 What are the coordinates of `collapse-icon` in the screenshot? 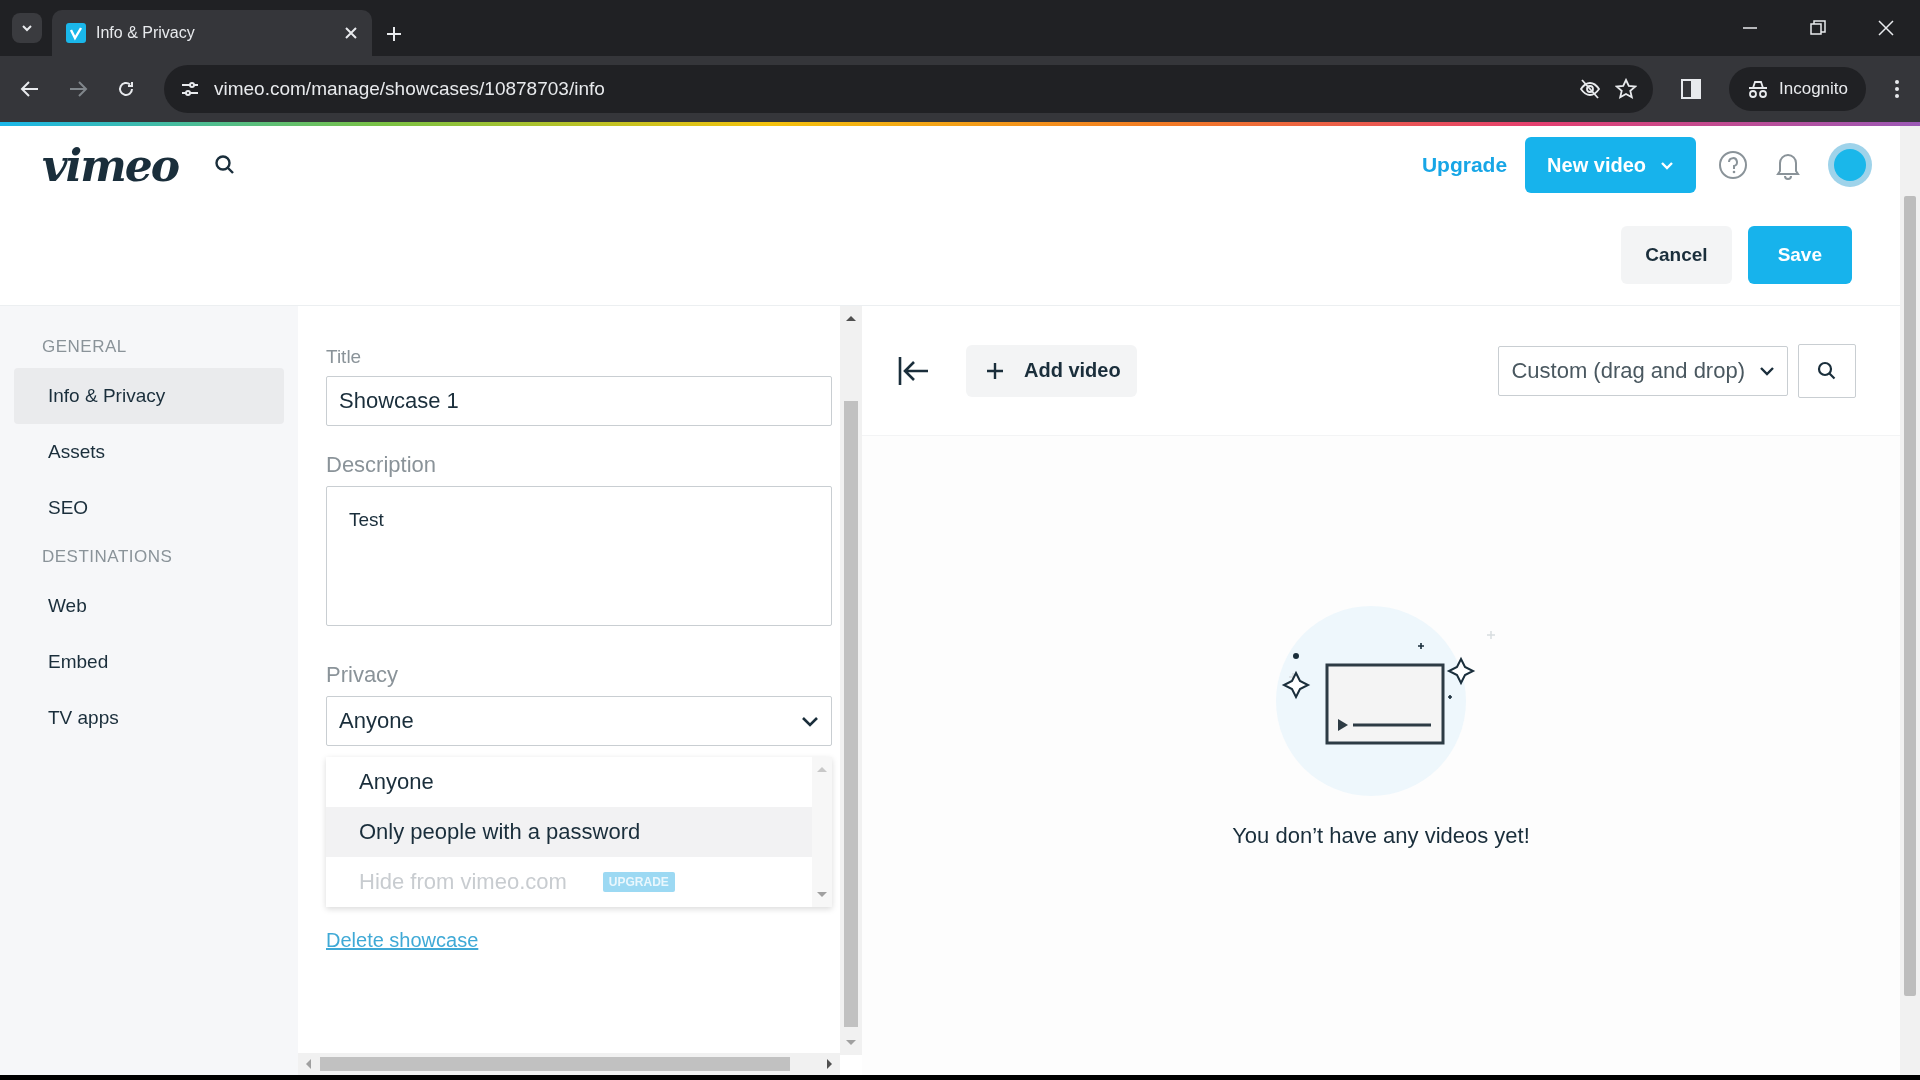 It's located at (914, 370).